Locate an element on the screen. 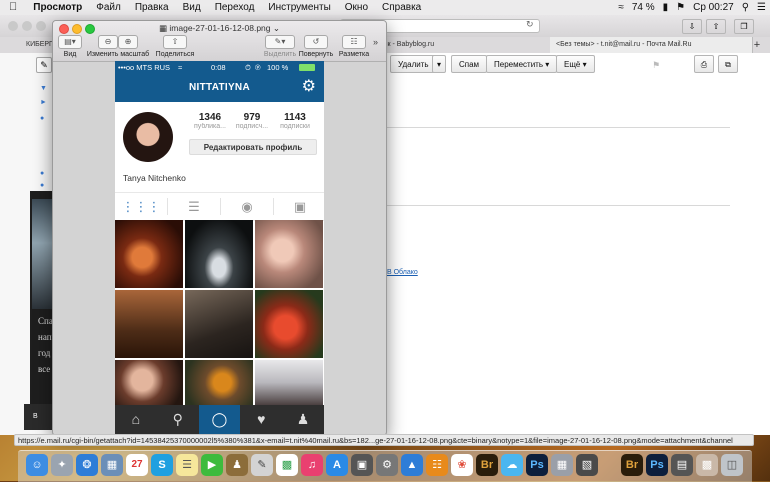  safari-icon: ❂ is located at coordinates (87, 465).